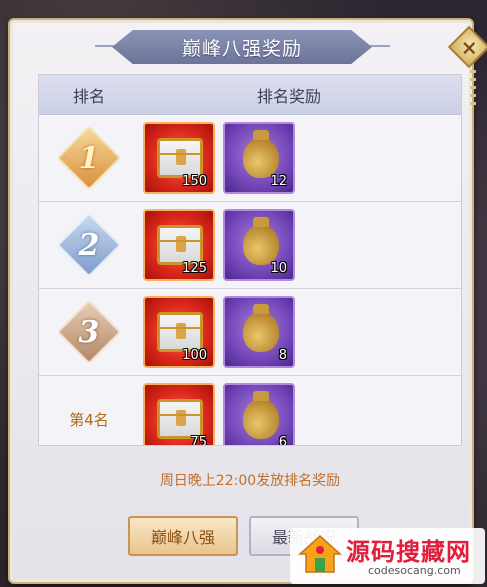 The width and height of the screenshot is (487, 587). What do you see at coordinates (250, 481) in the screenshot?
I see `reward-schedule-note: 周日晚上22:00发放排名奖励` at bounding box center [250, 481].